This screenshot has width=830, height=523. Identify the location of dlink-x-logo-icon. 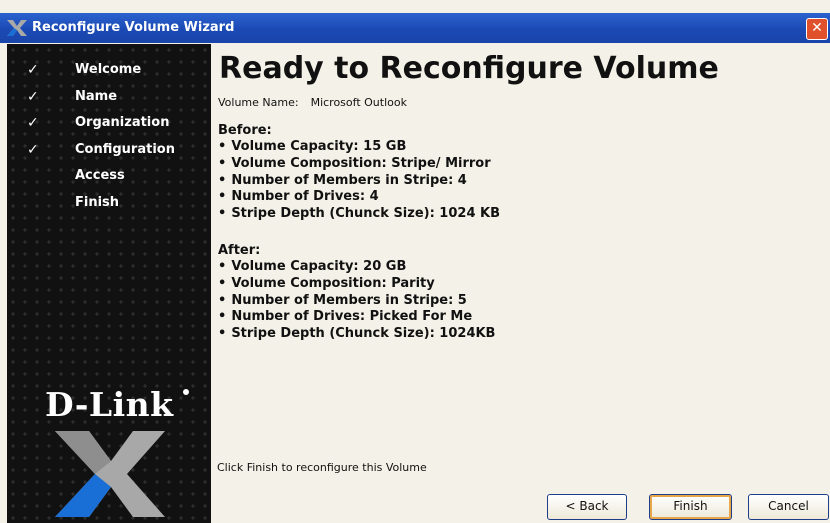
(110, 474).